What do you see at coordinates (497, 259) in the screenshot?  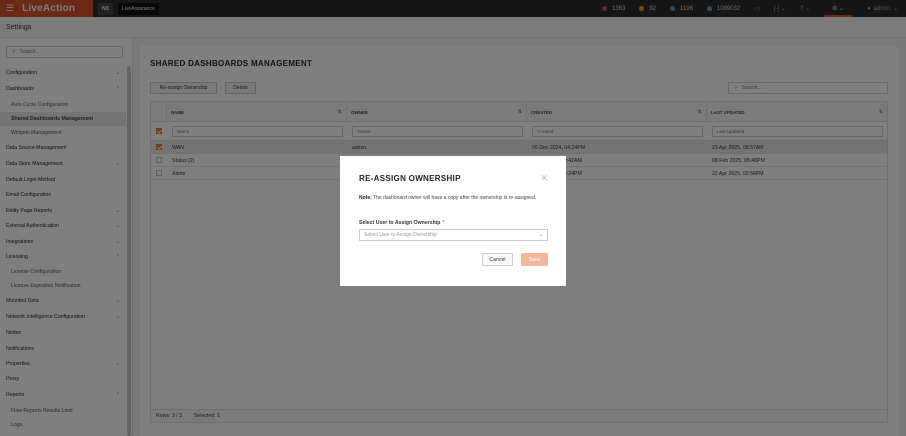 I see `cancel-button: Cancel` at bounding box center [497, 259].